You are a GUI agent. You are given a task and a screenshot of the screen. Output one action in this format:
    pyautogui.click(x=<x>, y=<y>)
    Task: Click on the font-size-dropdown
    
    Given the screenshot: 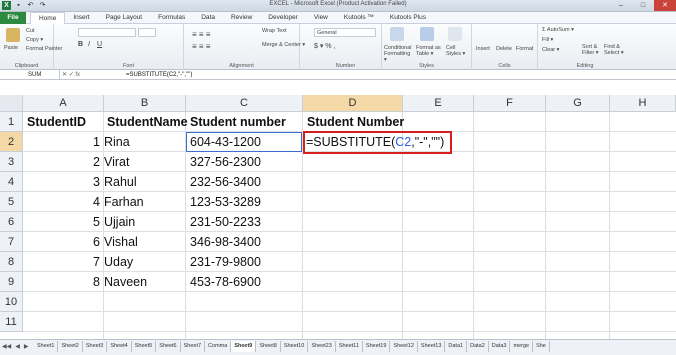 What is the action you would take?
    pyautogui.click(x=147, y=32)
    